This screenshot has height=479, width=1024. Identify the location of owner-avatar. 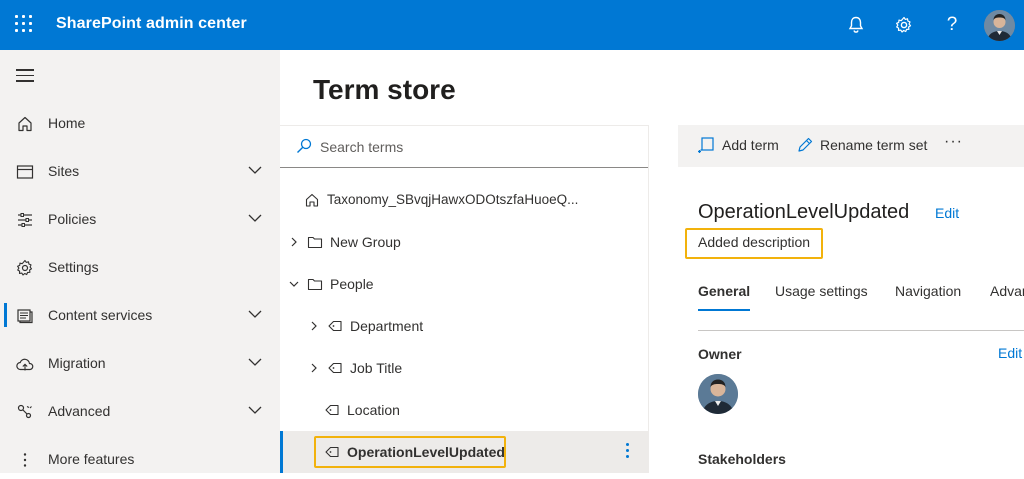
(718, 394).